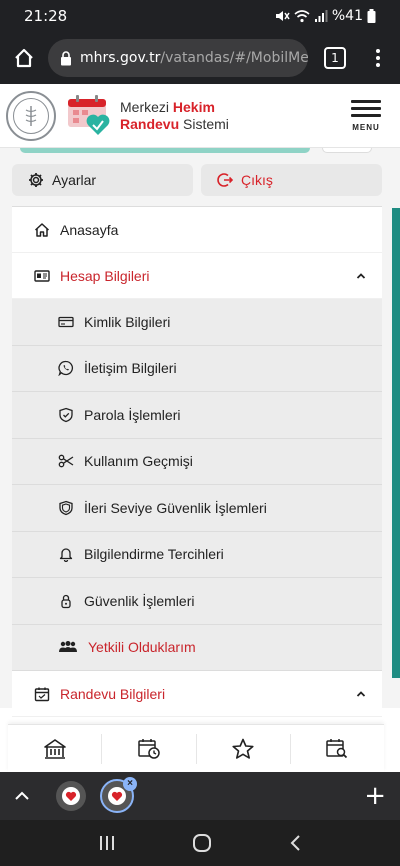 The width and height of the screenshot is (400, 866). Describe the element at coordinates (46, 16) in the screenshot. I see `status-time: 21:28` at that location.